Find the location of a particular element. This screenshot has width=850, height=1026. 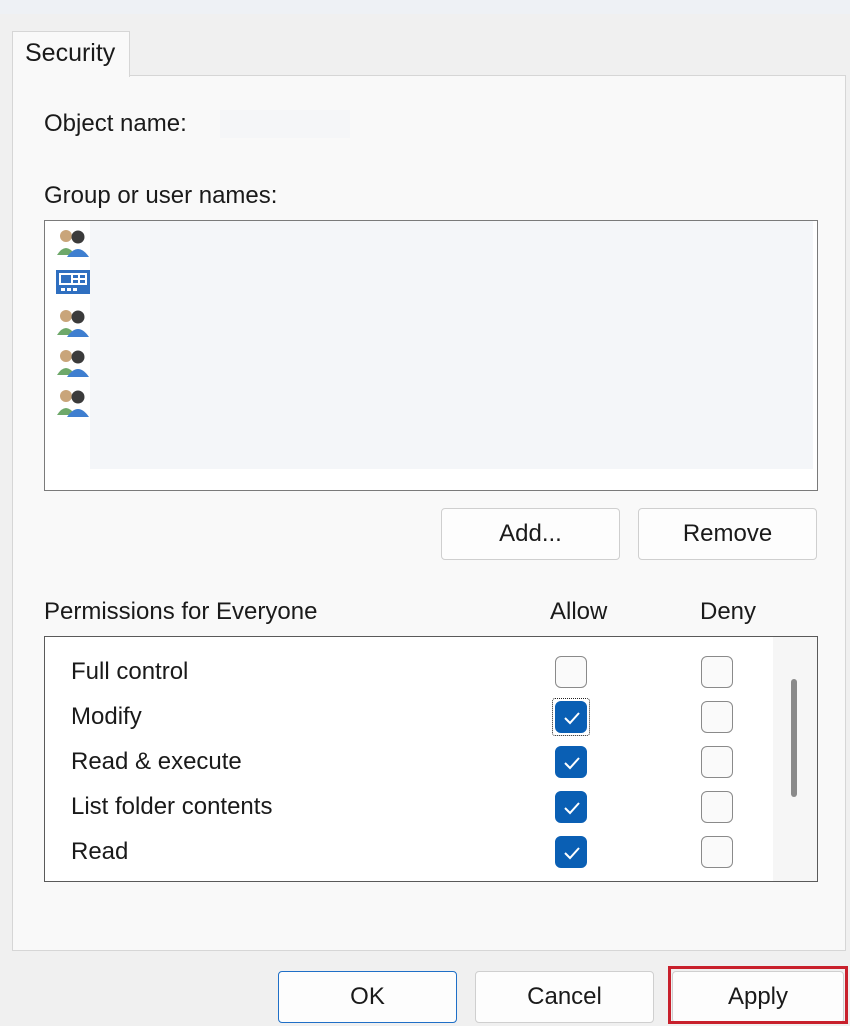

object-name-value is located at coordinates (285, 124).